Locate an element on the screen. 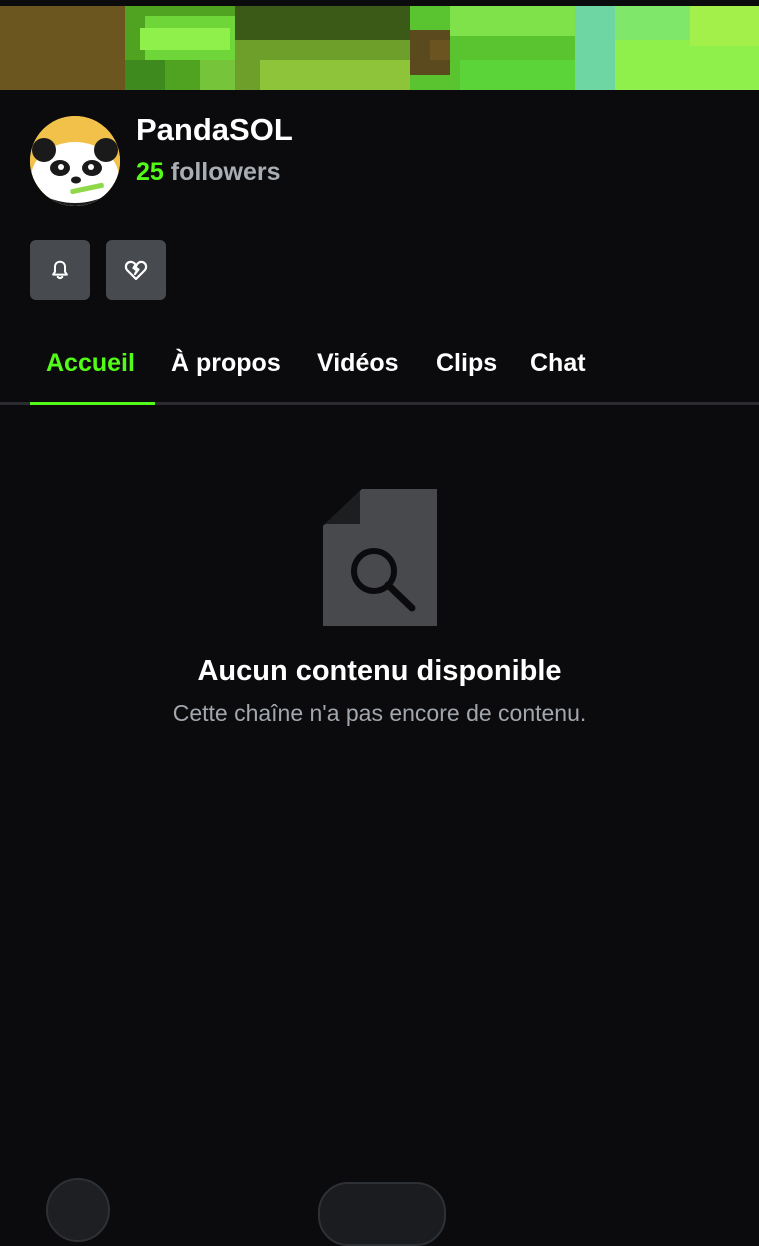 This screenshot has width=759, height=1246. banner-image is located at coordinates (379, 45).